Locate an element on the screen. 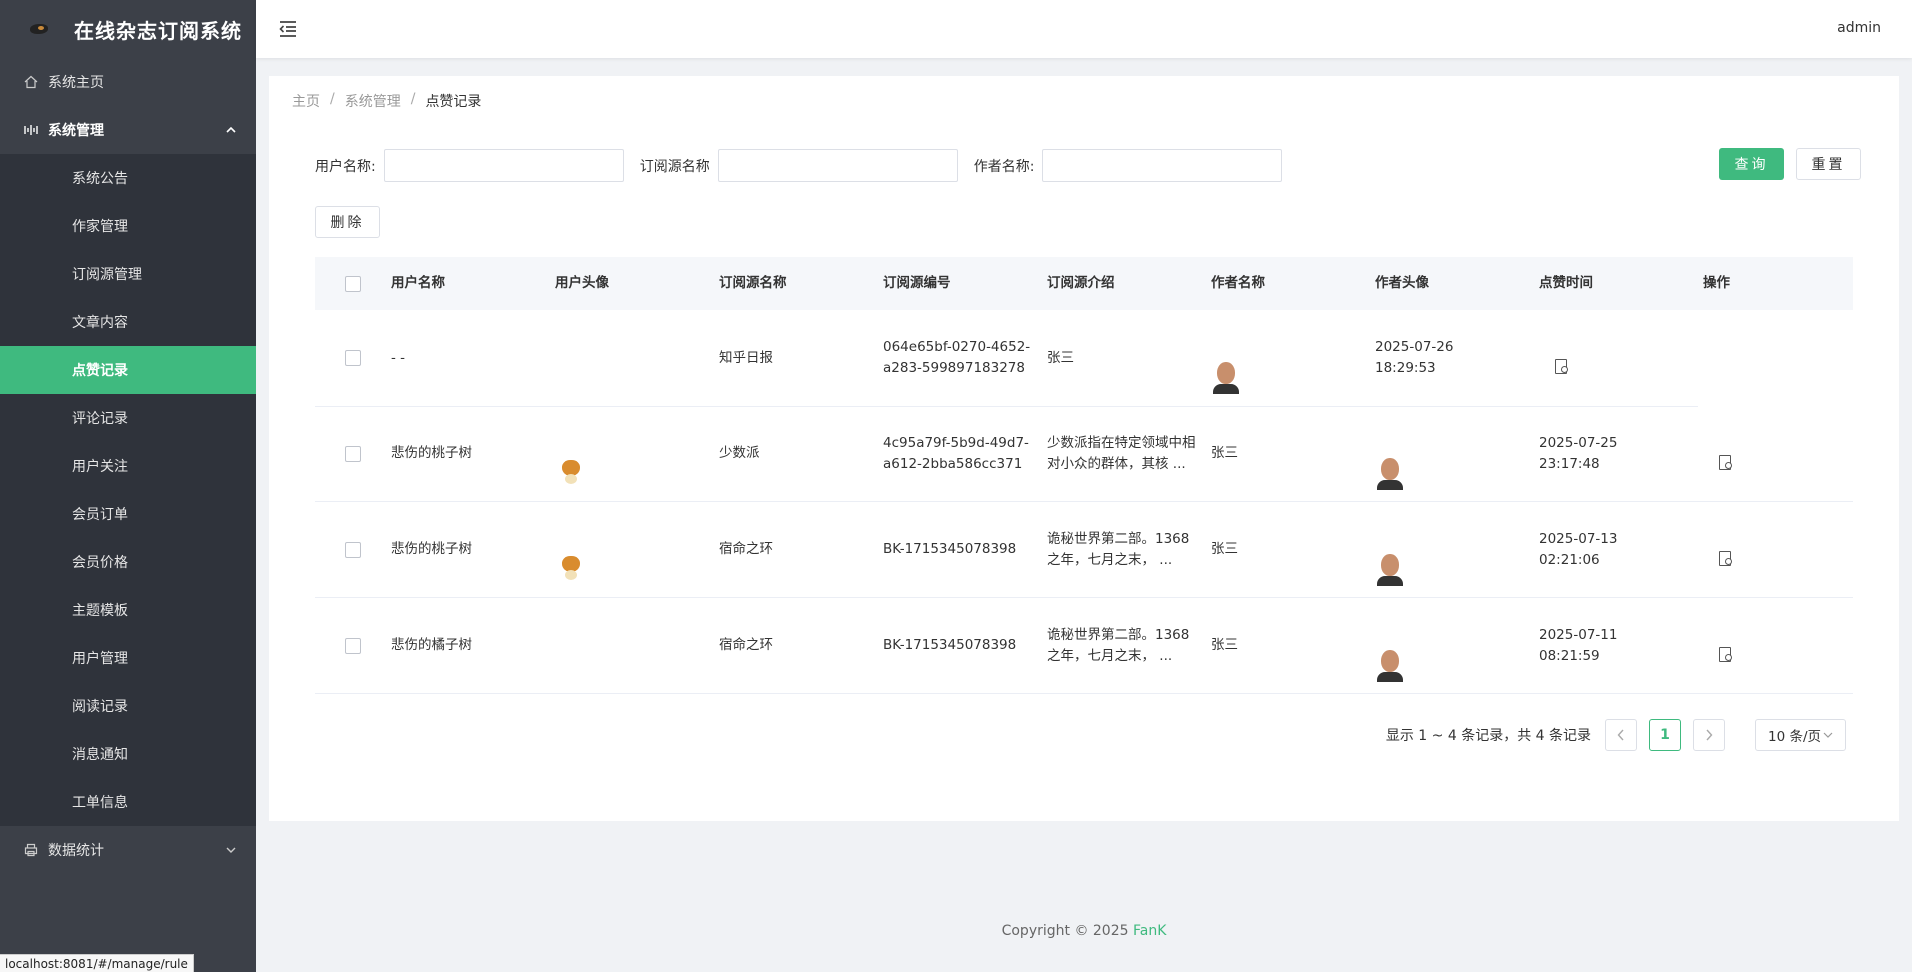  pagination: 显示 1 ~ 4 条记录，共 4 条记录 1 10 条/页 is located at coordinates (1616, 735).